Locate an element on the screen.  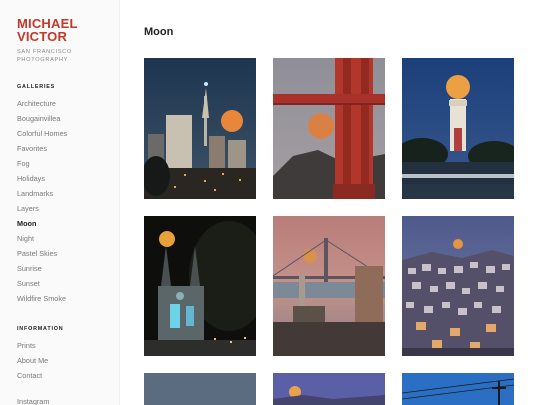
photo-power-lines is located at coordinates (458, 389).